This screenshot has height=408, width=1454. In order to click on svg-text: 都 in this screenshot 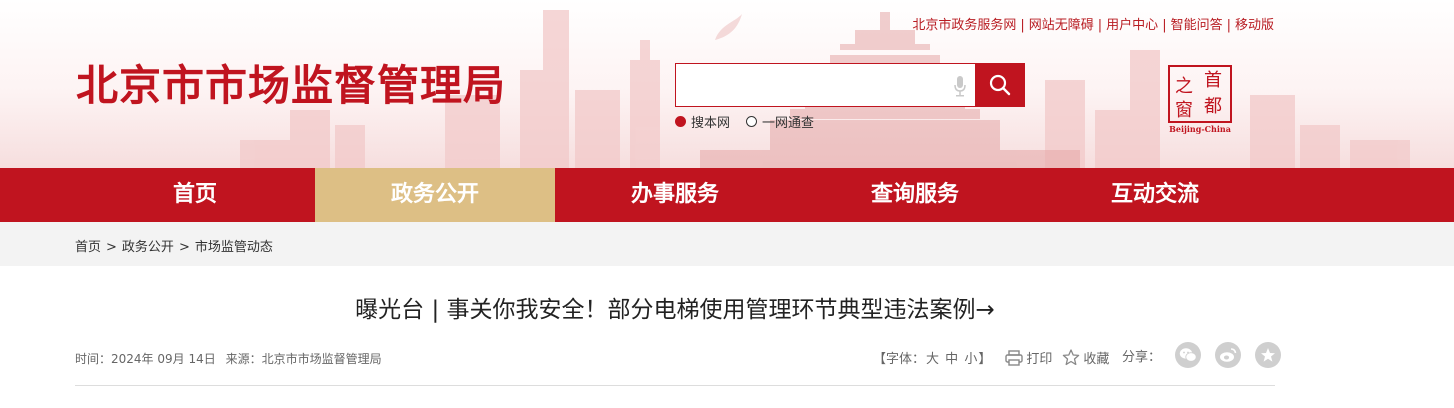, I will do `click(1213, 106)`.